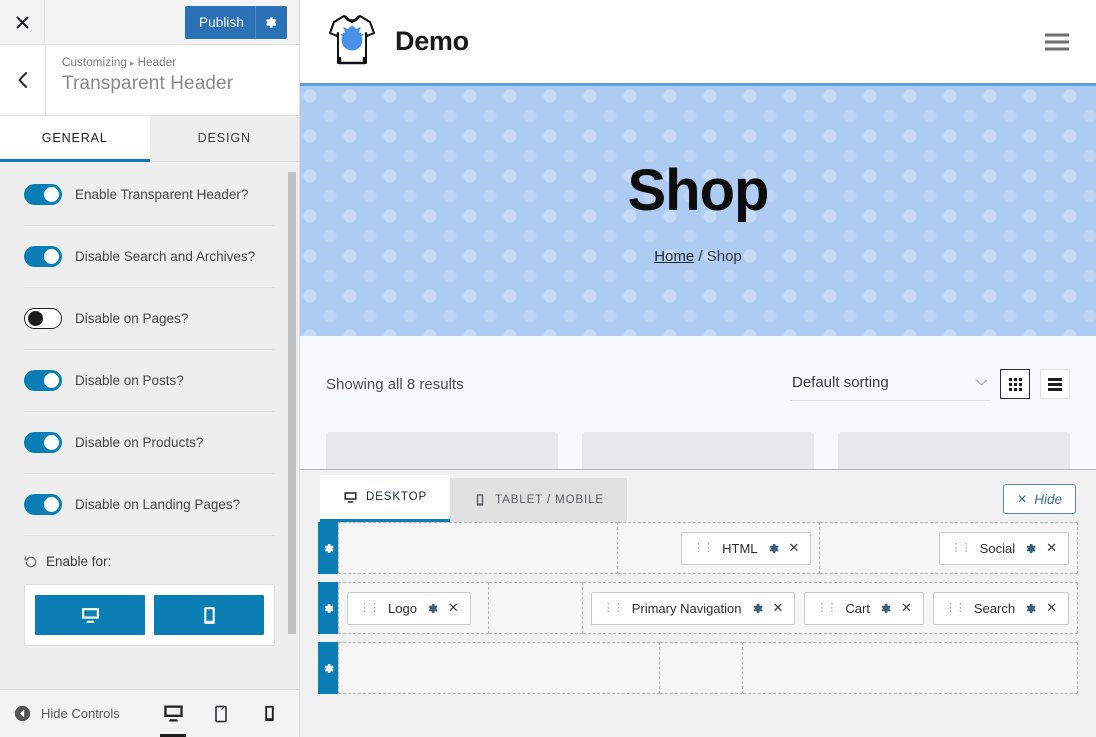 The height and width of the screenshot is (737, 1096). I want to click on grid-view-button, so click(1015, 384).